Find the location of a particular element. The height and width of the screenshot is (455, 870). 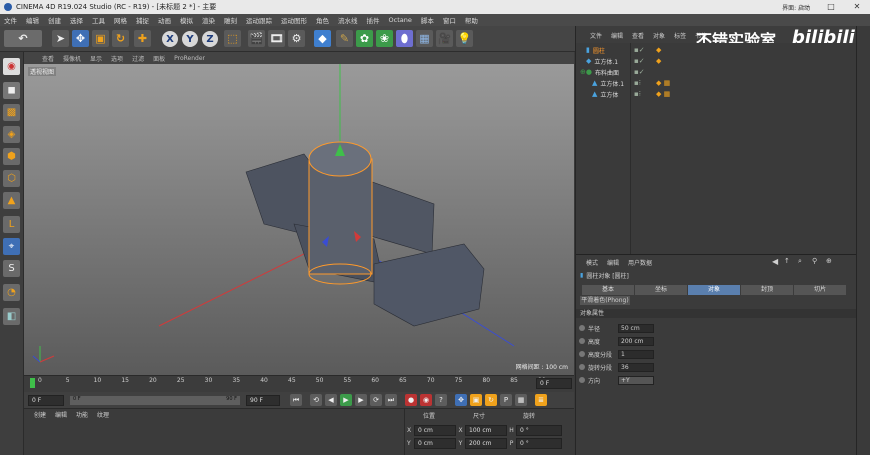

goto-start-icon: ⏮ is located at coordinates (296, 400).